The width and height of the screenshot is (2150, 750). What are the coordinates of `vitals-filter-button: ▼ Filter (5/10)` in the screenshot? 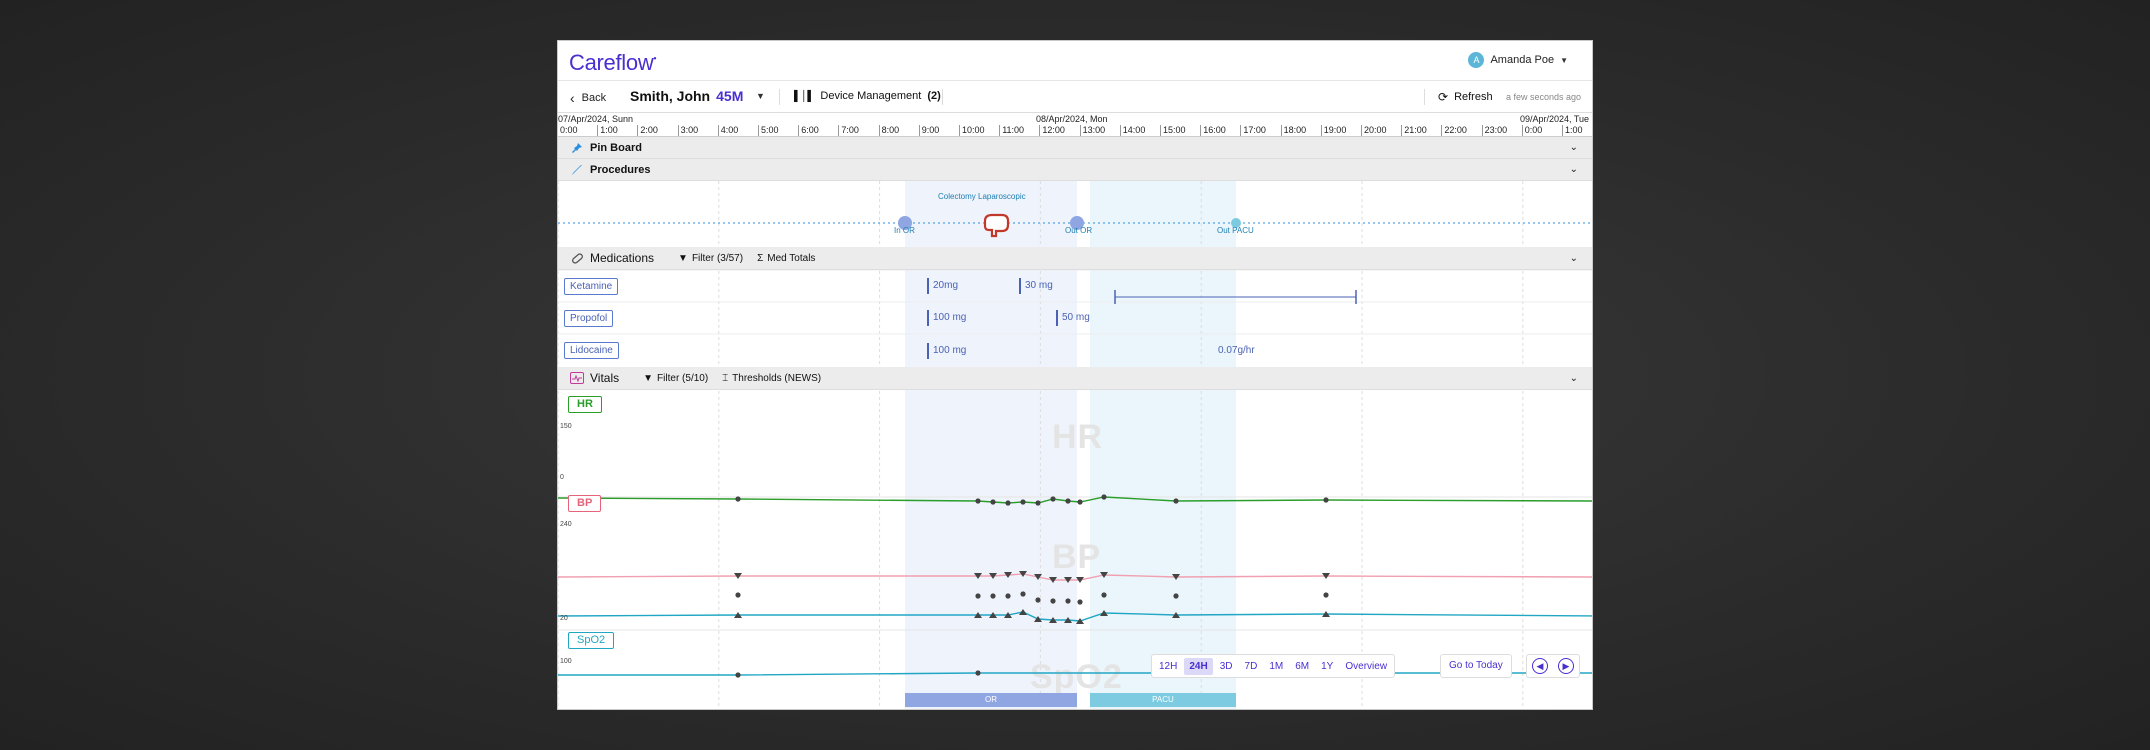 It's located at (675, 378).